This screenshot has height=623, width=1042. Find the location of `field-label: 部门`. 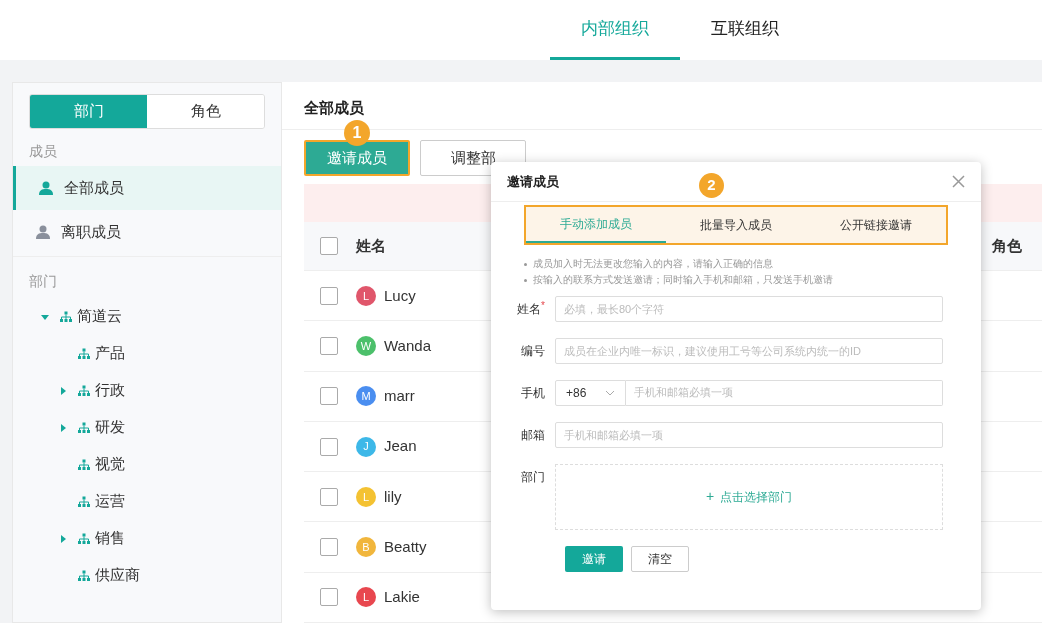

field-label: 部门 is located at coordinates (533, 477).